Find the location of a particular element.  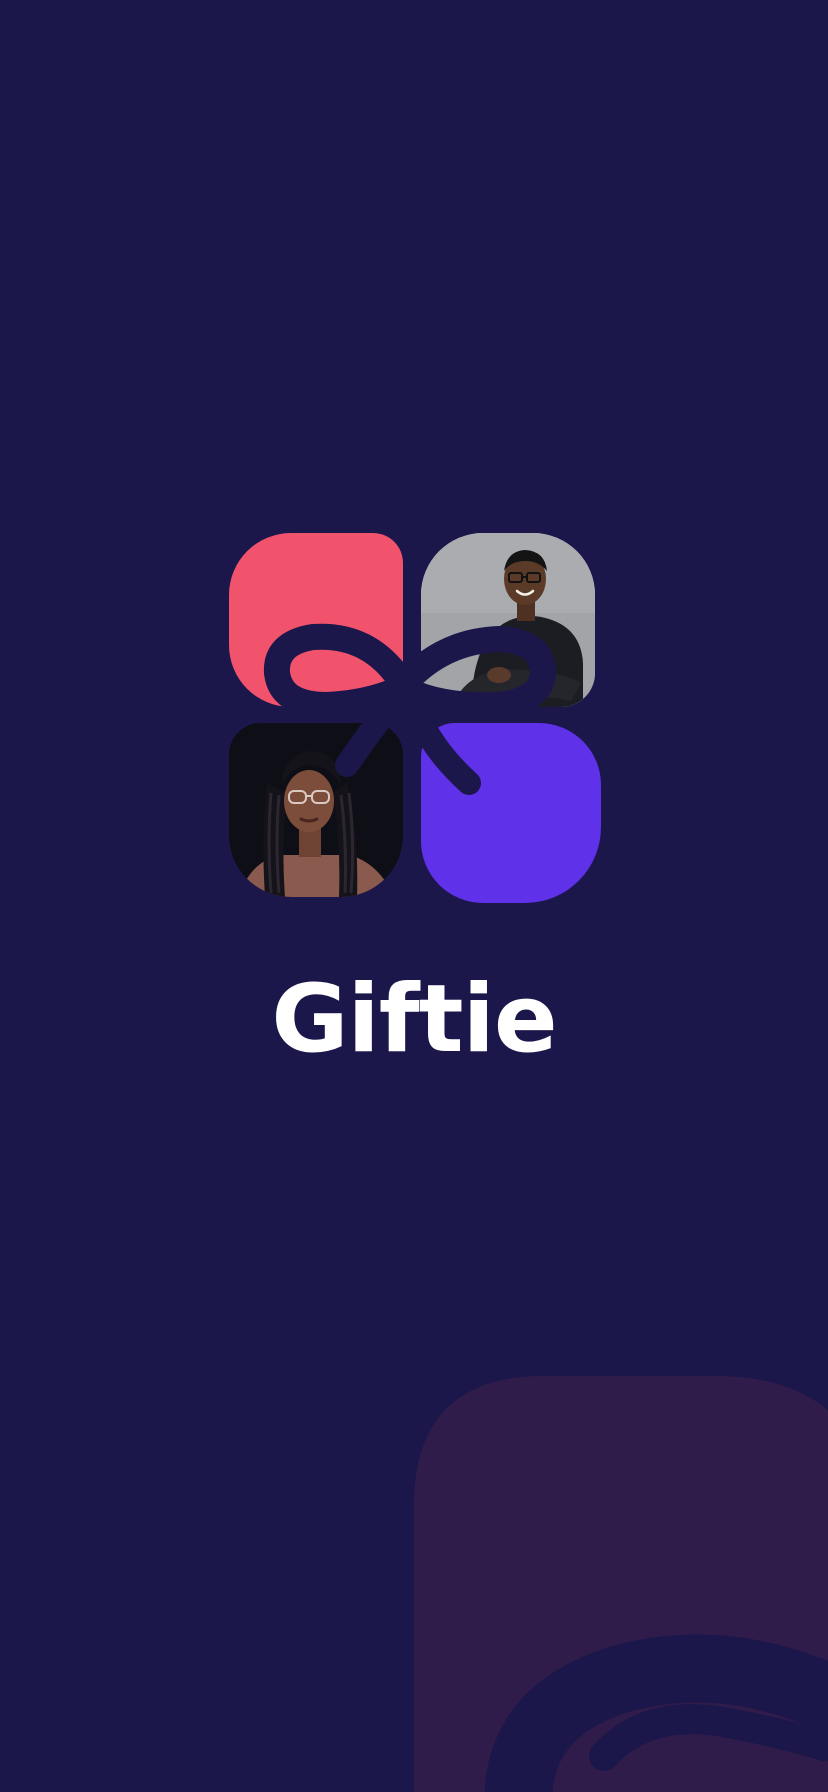

background-decor-icon is located at coordinates (621, 1584).